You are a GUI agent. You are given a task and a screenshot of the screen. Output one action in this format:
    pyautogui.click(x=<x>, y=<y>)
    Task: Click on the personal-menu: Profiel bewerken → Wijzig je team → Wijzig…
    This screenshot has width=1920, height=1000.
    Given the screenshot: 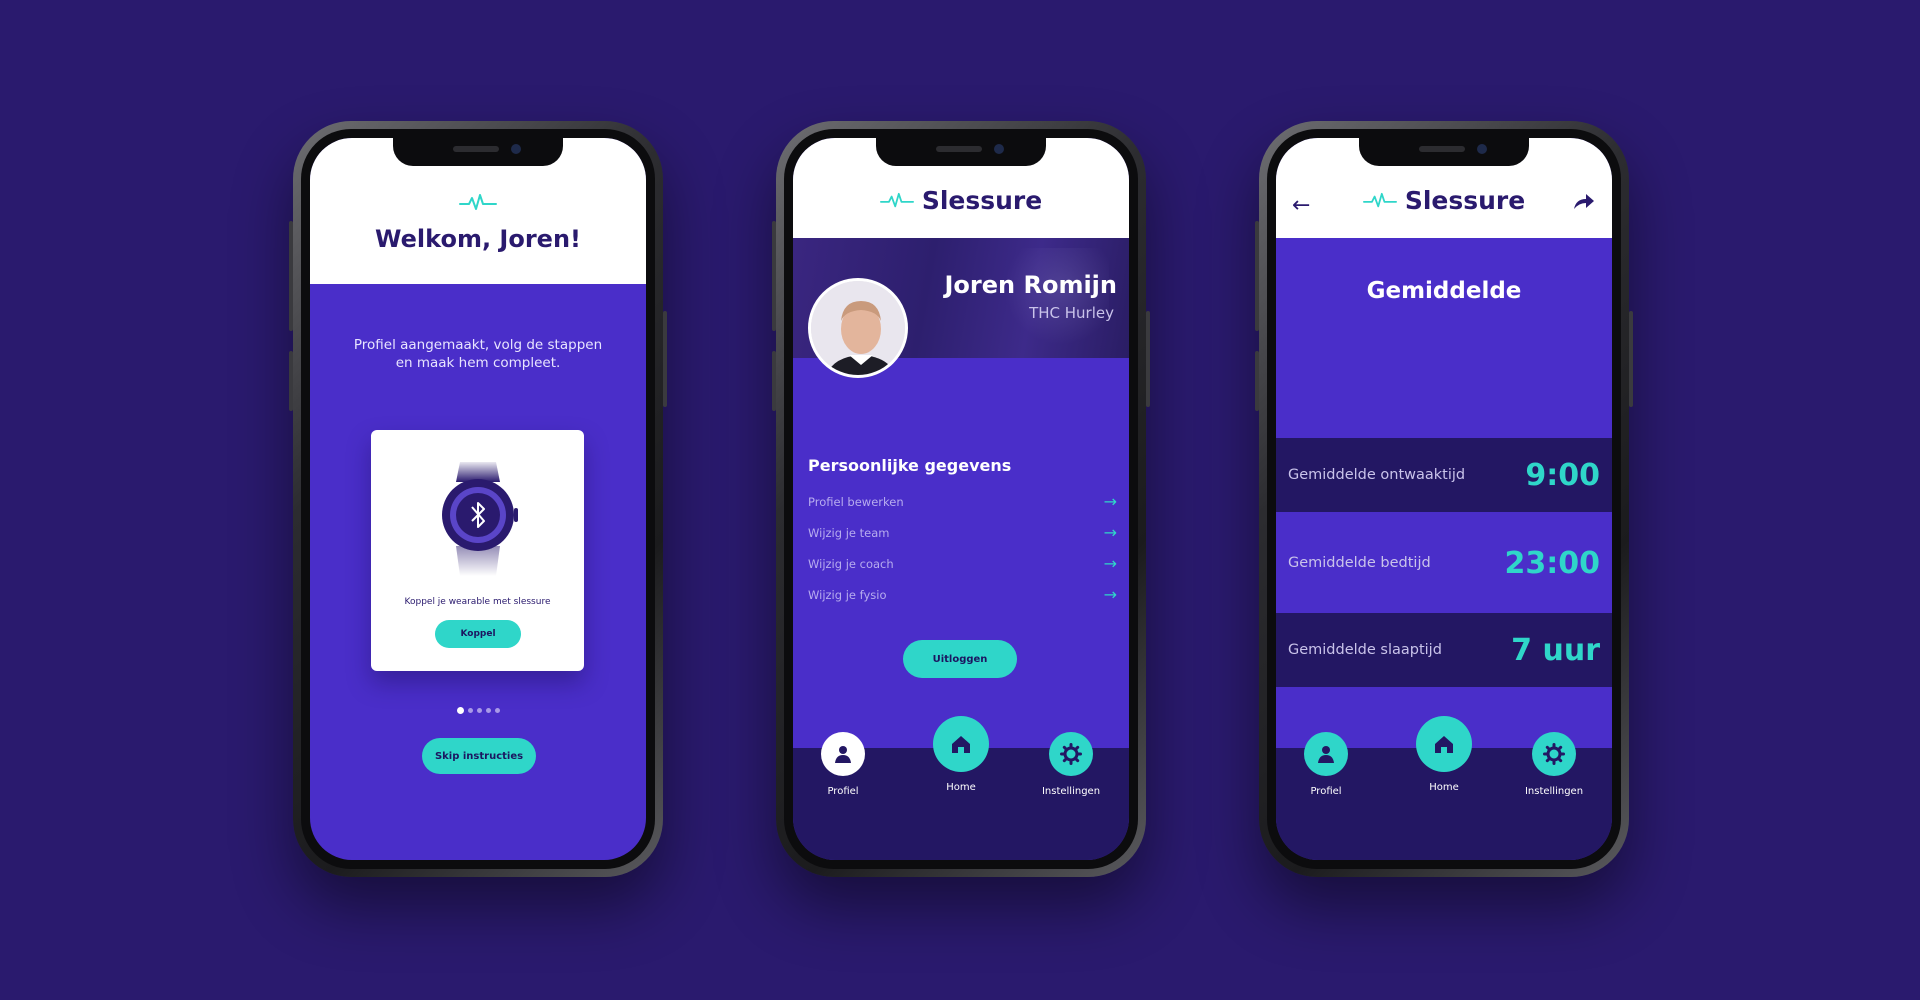 What is the action you would take?
    pyautogui.click(x=962, y=548)
    